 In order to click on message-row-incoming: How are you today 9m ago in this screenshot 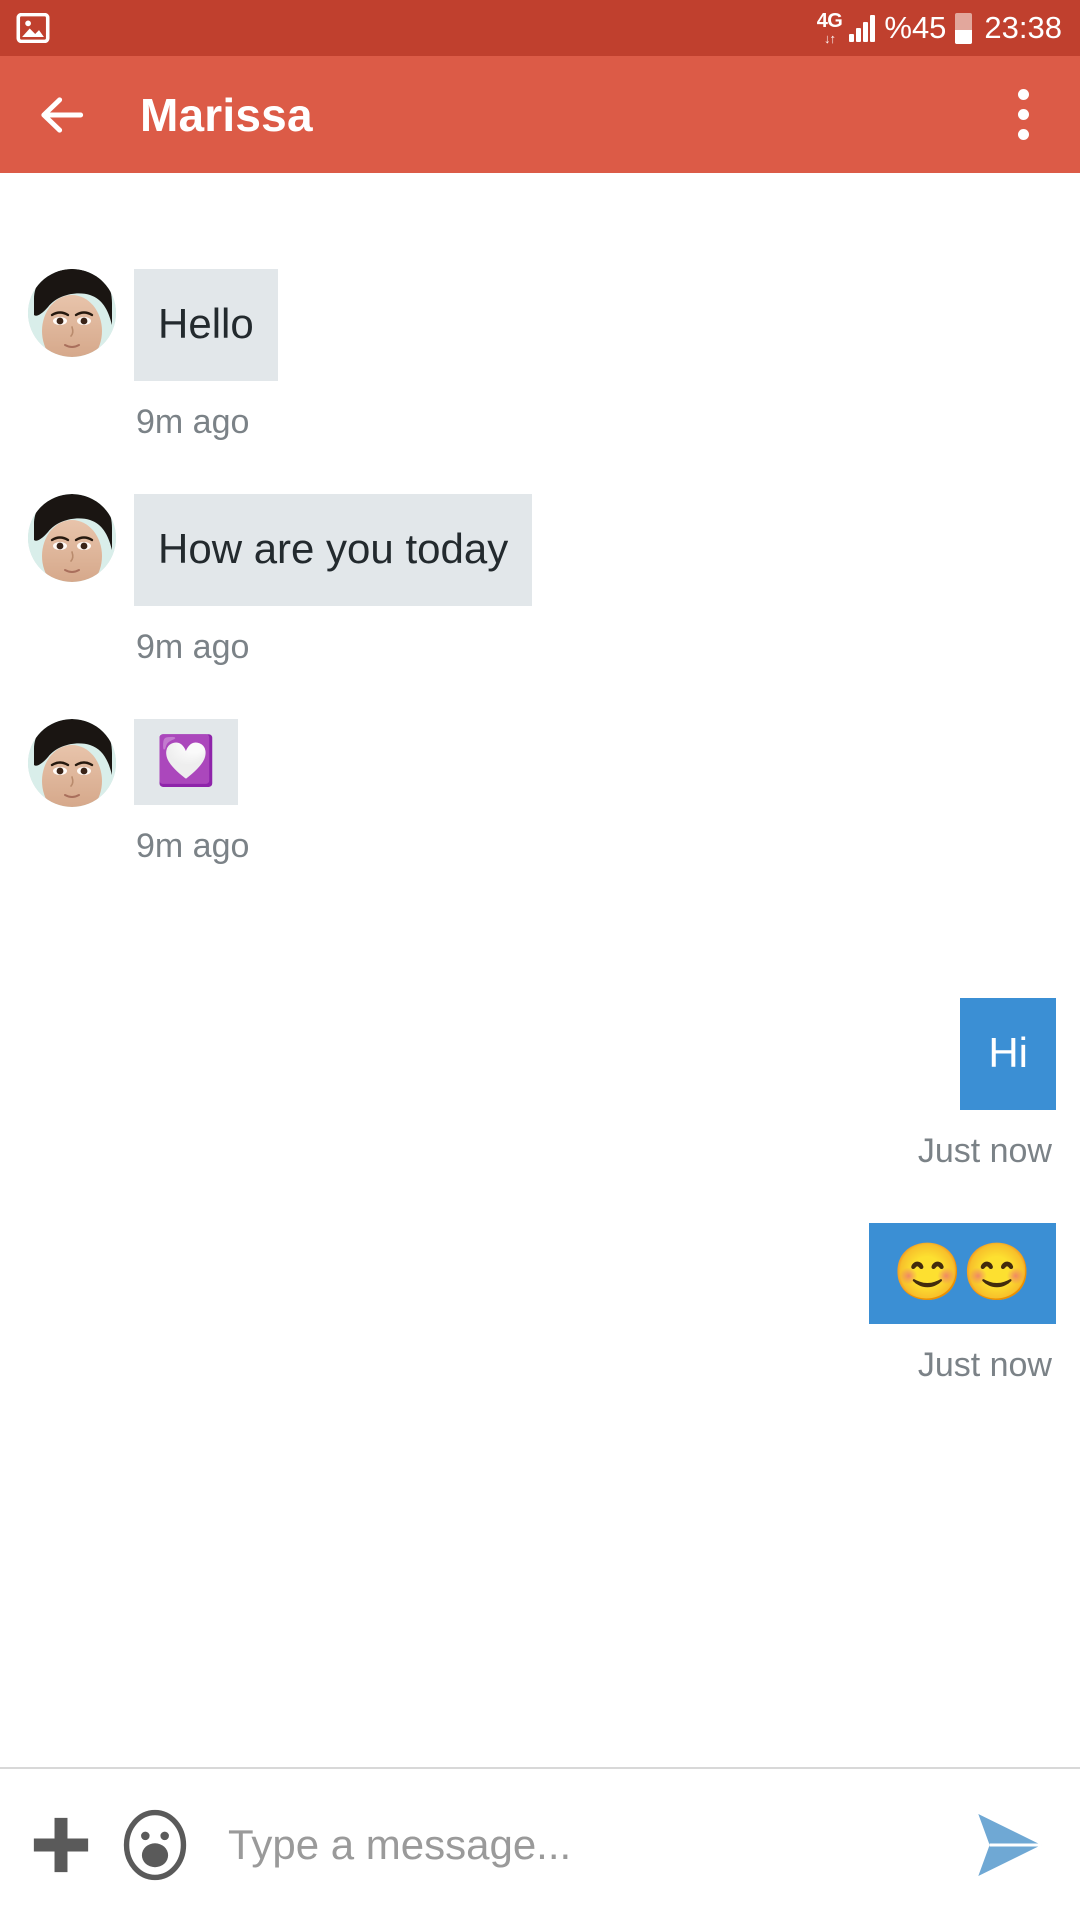, I will do `click(540, 580)`.